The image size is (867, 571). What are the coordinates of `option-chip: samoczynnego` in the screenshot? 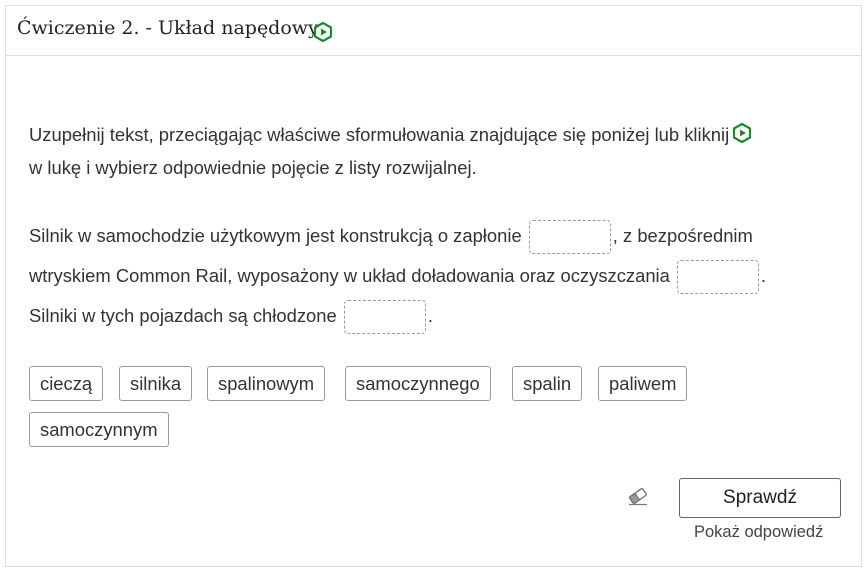 It's located at (418, 383).